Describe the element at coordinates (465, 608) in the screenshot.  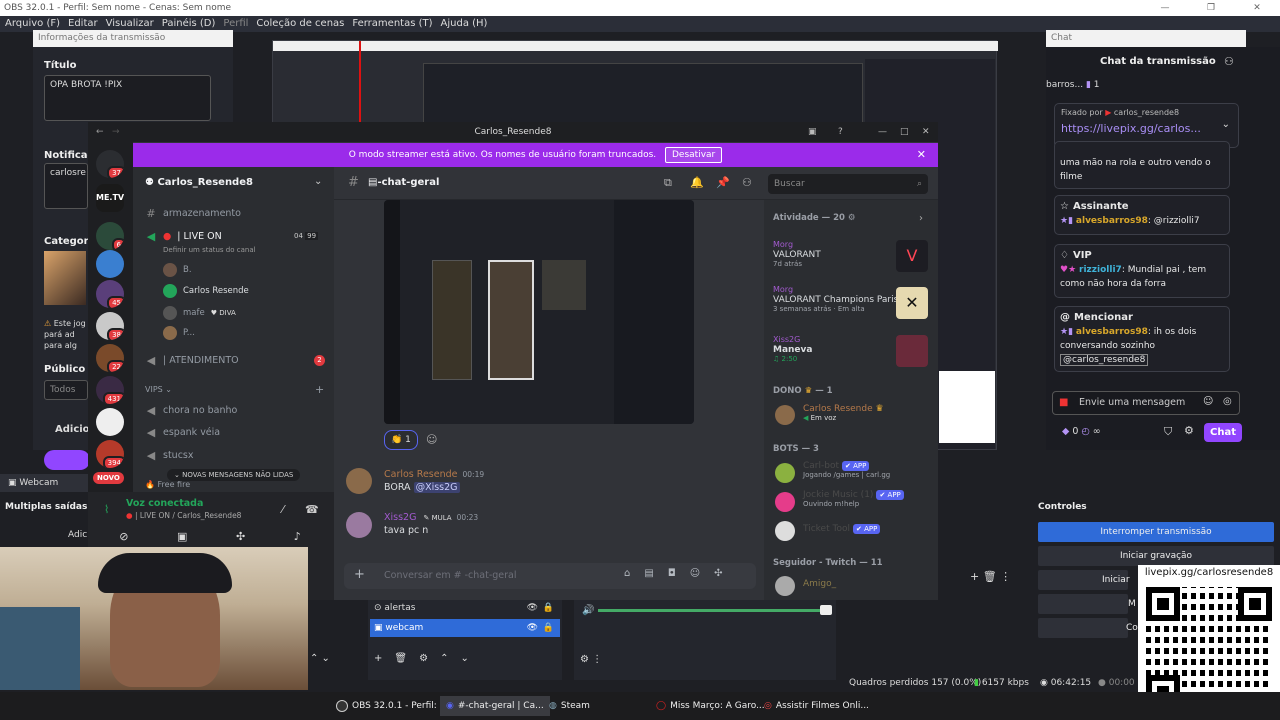
I see `source-row: ⊙ alertas 👁 🔒` at that location.